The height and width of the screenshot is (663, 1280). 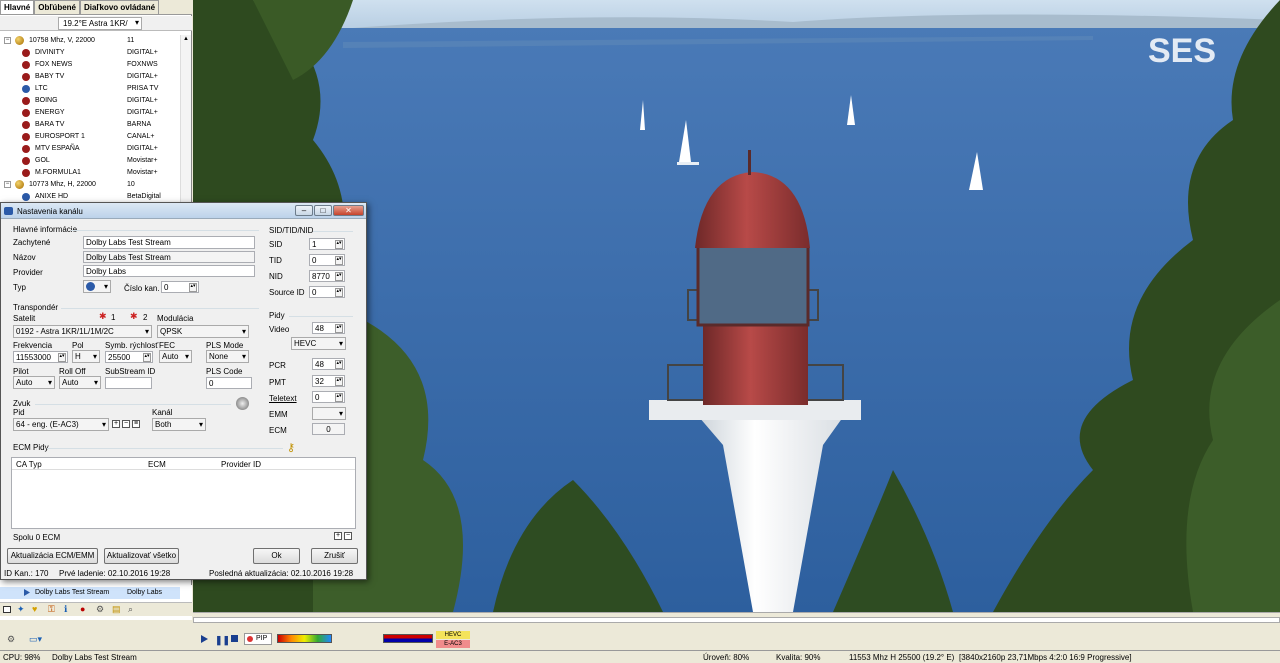 What do you see at coordinates (90, 161) in the screenshot?
I see `channel-row: GOL Movistar+` at bounding box center [90, 161].